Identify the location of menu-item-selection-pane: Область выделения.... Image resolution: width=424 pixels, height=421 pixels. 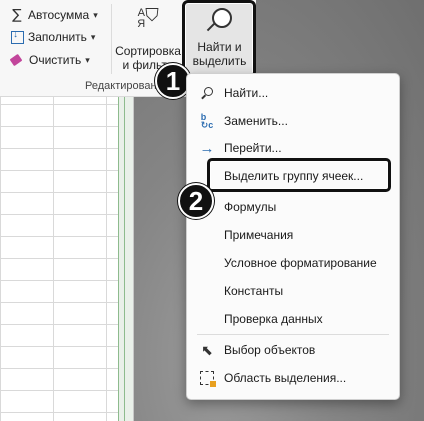
(293, 378).